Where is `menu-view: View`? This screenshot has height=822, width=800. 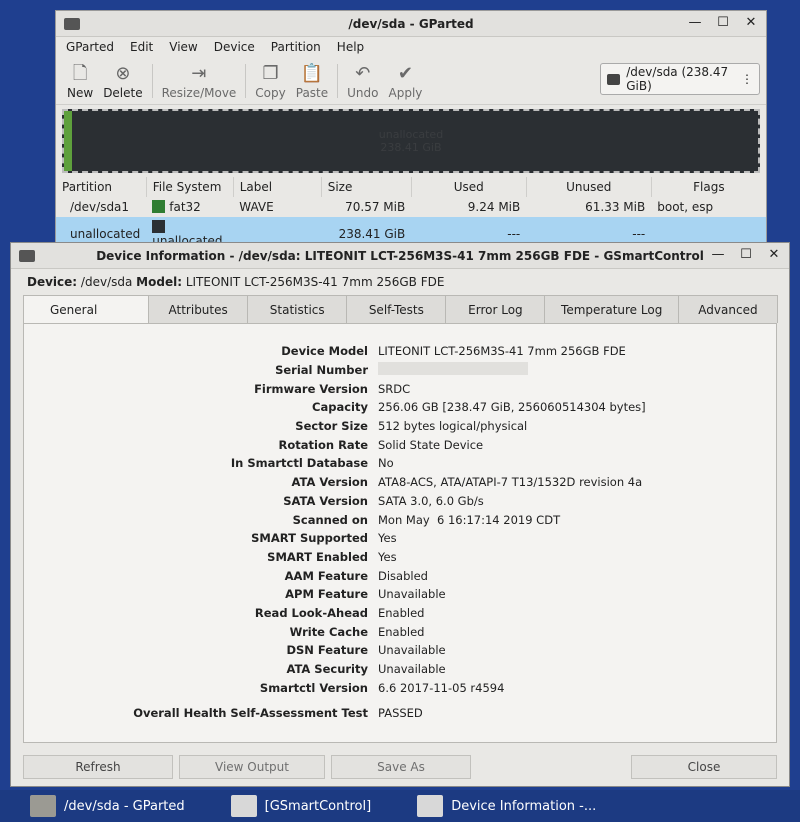
menu-view: View is located at coordinates (183, 47).